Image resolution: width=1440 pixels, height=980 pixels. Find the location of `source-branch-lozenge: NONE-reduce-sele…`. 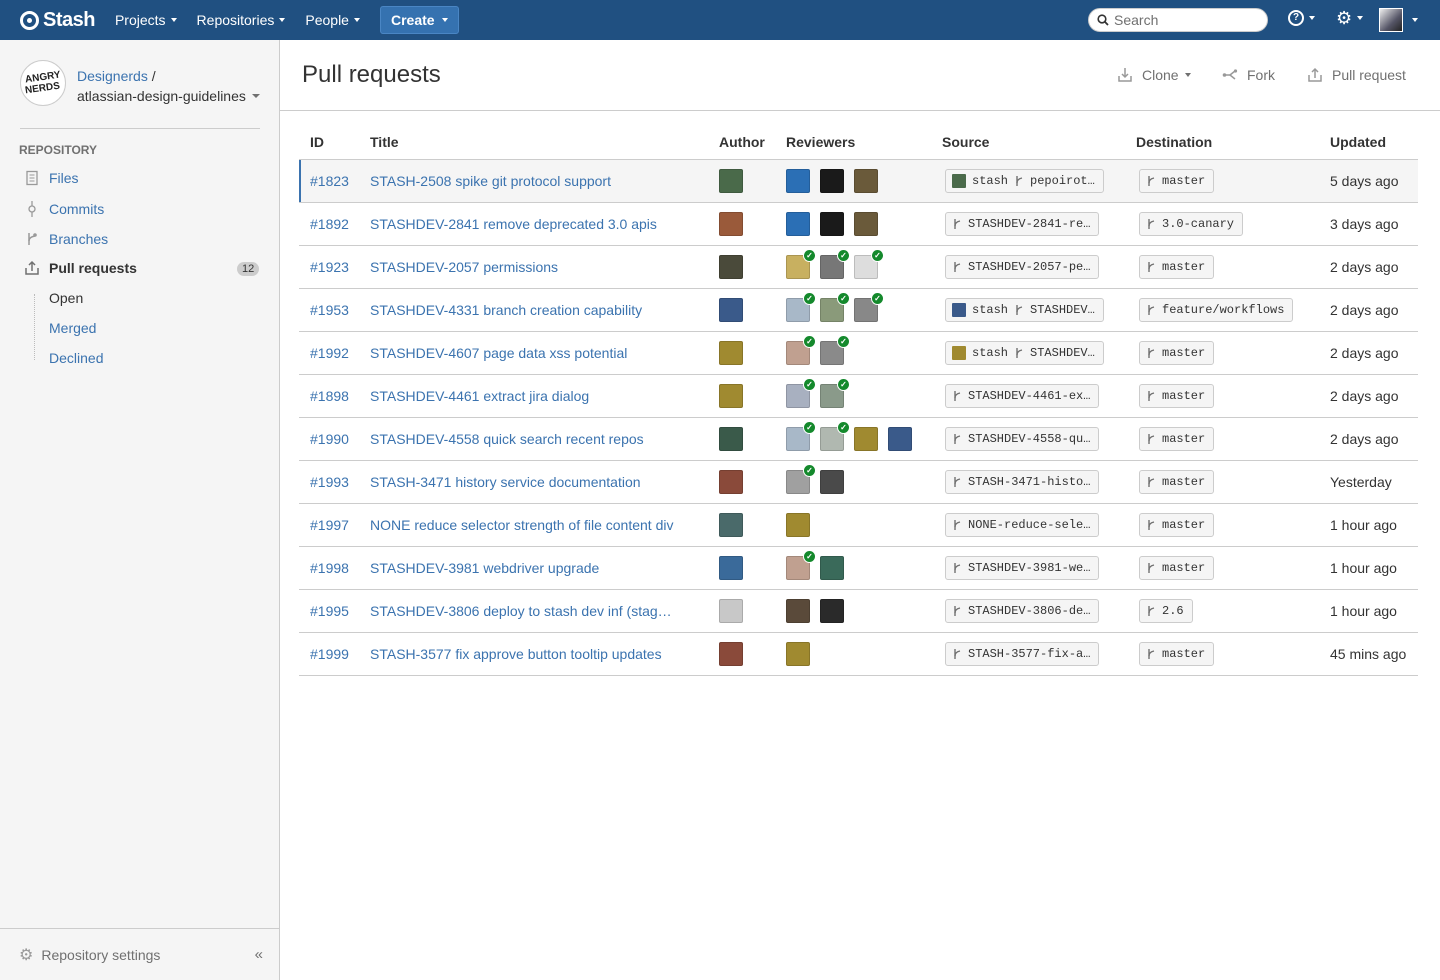

source-branch-lozenge: NONE-reduce-sele… is located at coordinates (1022, 524).